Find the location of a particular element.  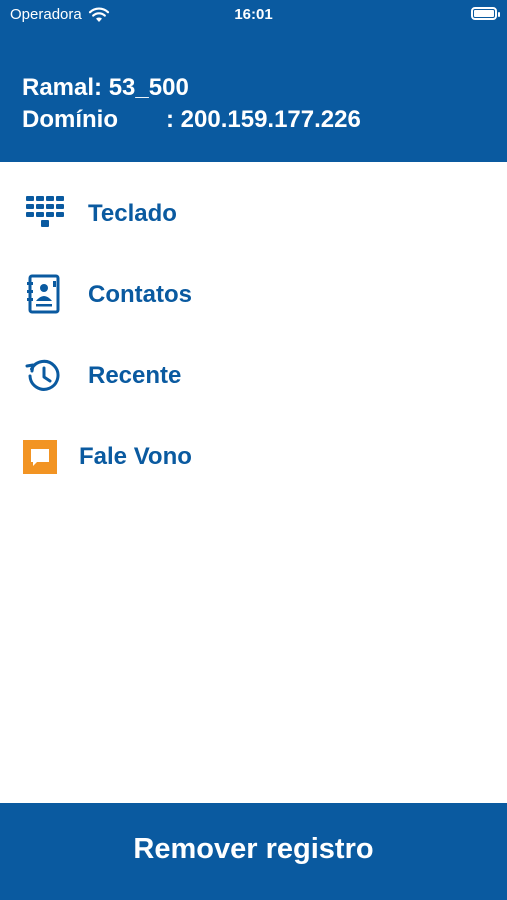

history-clock-icon is located at coordinates (44, 376).